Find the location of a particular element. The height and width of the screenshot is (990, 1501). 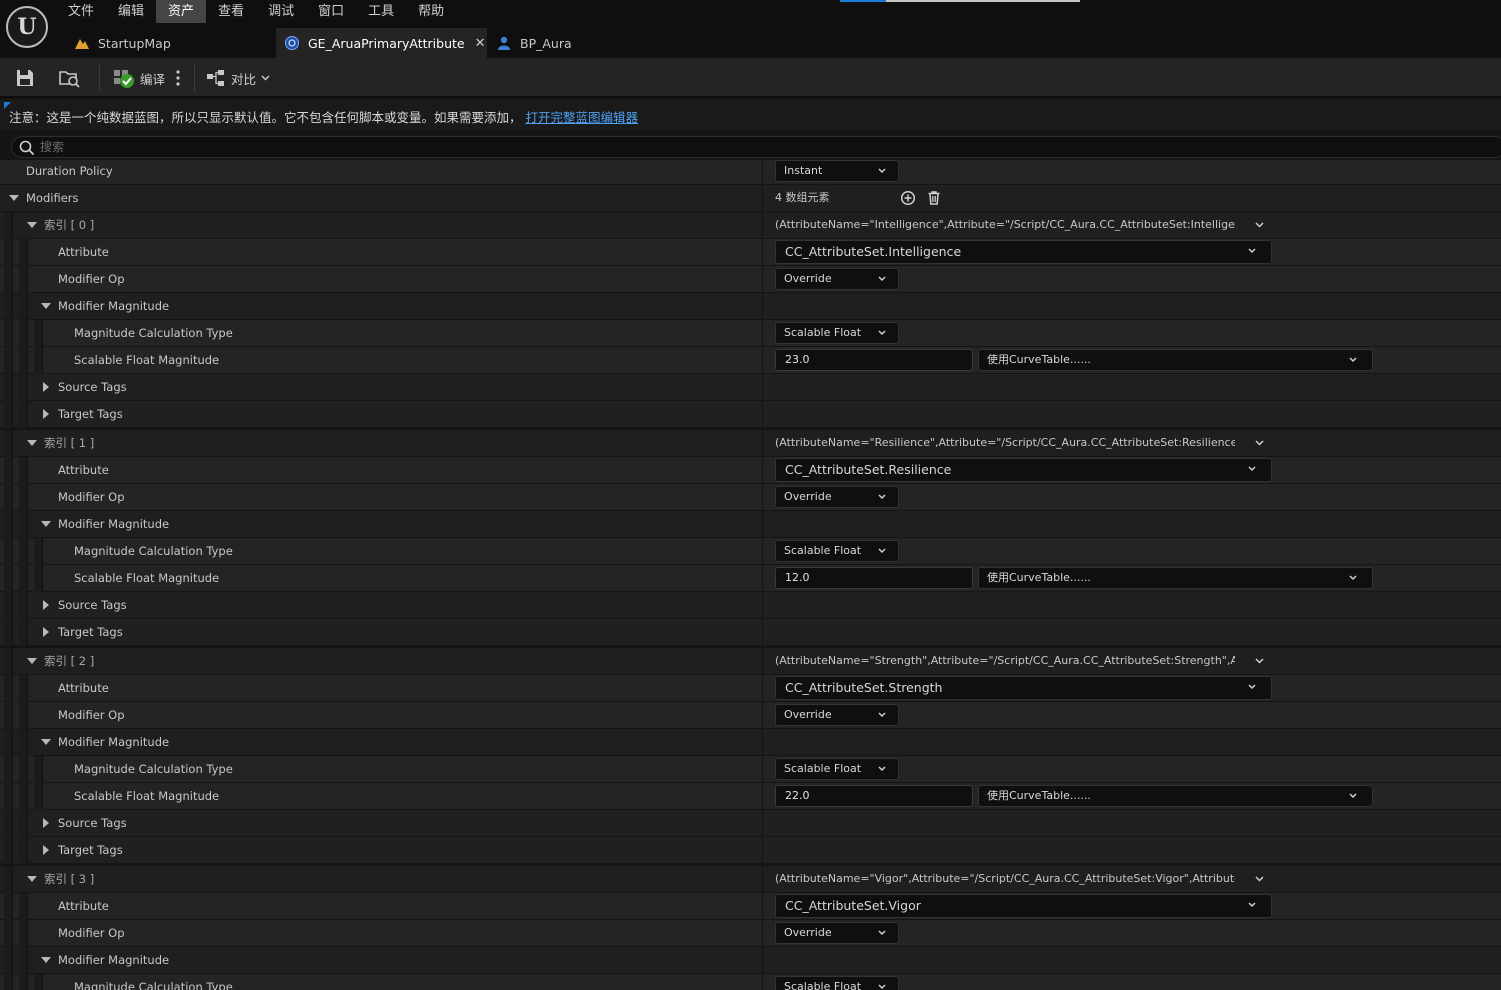

menu-file: 文件 is located at coordinates (81, 11).